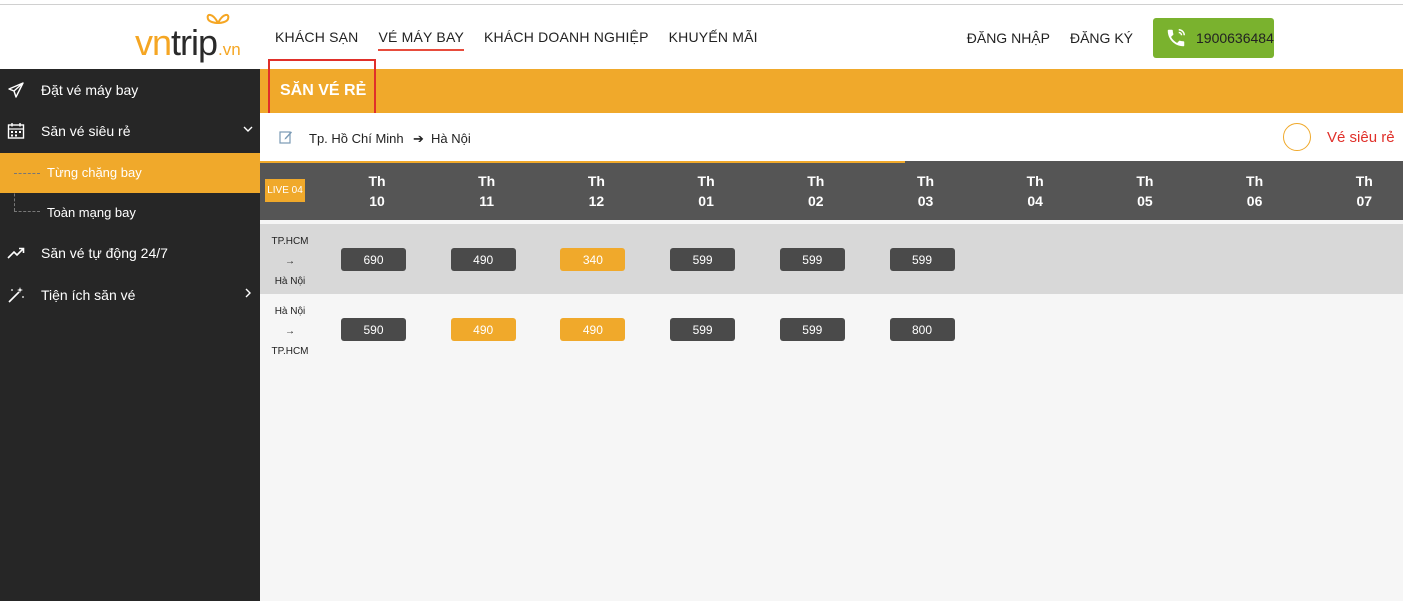  I want to click on fare-chip: 340, so click(593, 259).